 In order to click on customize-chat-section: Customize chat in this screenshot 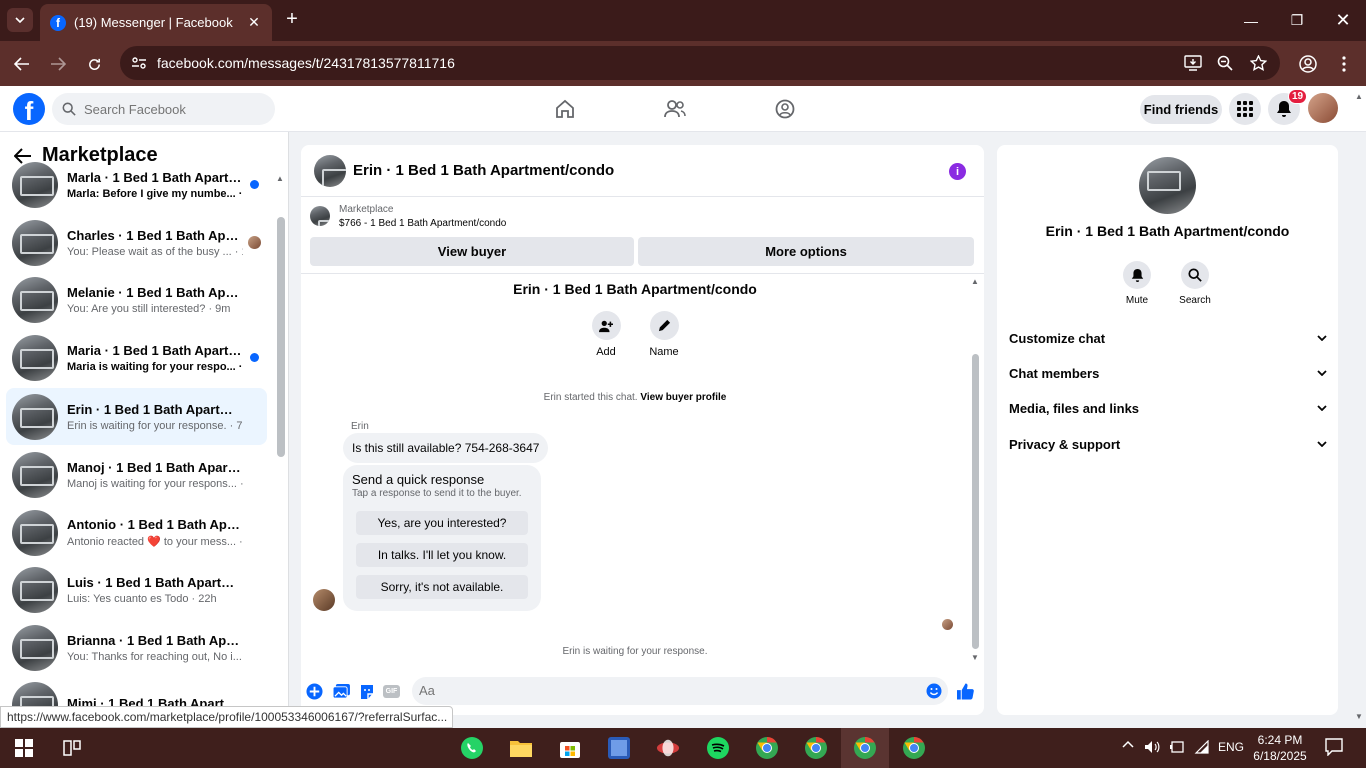, I will do `click(1168, 338)`.